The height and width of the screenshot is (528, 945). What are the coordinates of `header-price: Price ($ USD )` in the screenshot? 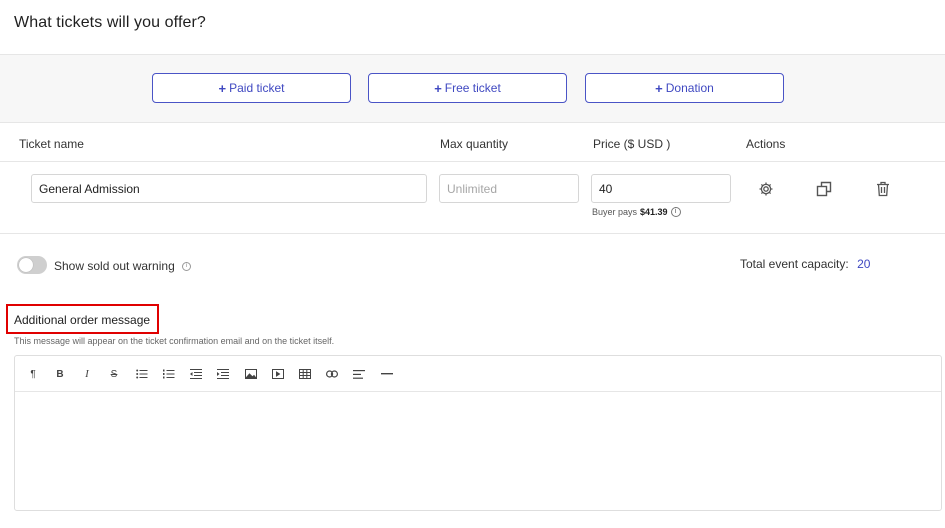 It's located at (632, 144).